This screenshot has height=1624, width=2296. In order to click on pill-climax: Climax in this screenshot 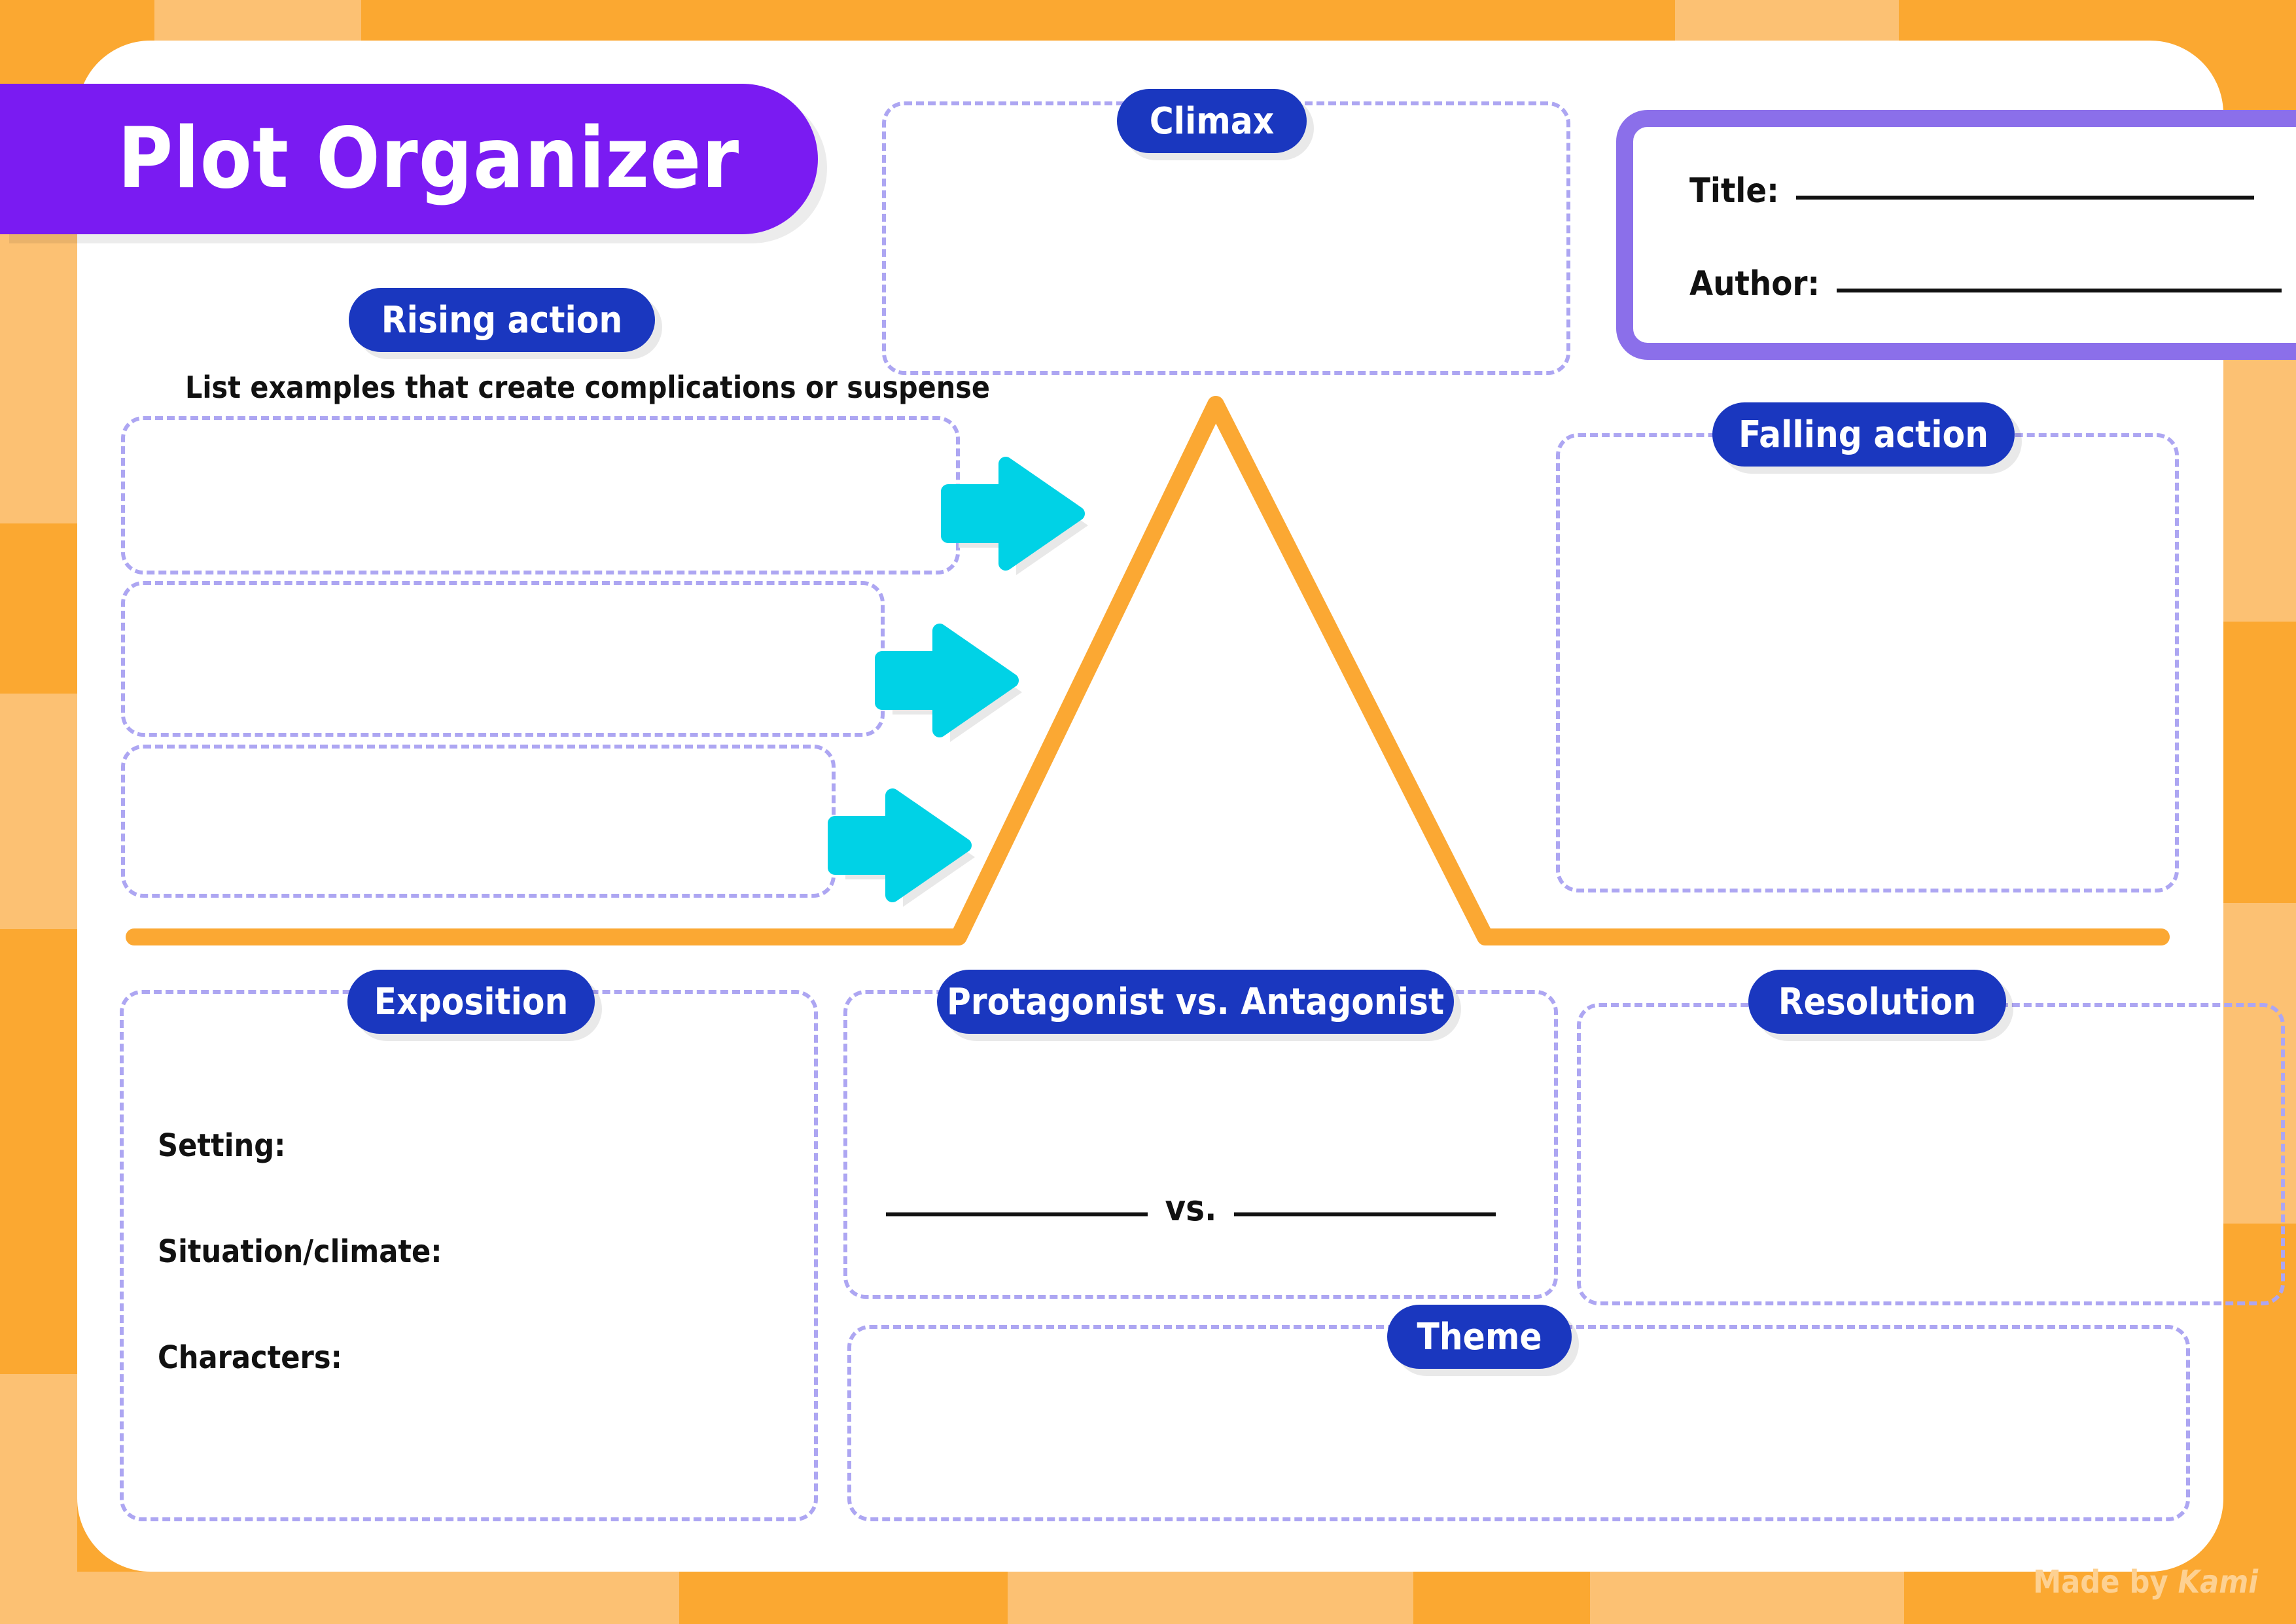, I will do `click(1212, 121)`.